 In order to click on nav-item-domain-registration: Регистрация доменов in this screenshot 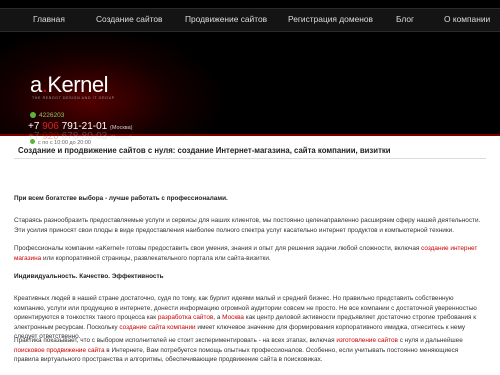, I will do `click(330, 19)`.